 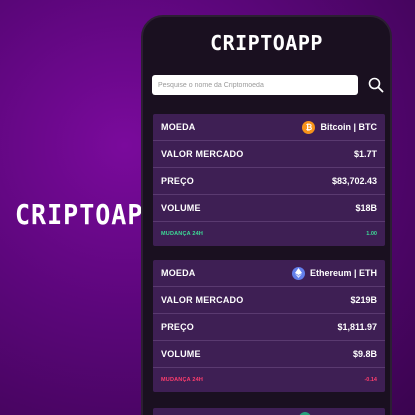 What do you see at coordinates (363, 300) in the screenshot?
I see `market-value: $219B` at bounding box center [363, 300].